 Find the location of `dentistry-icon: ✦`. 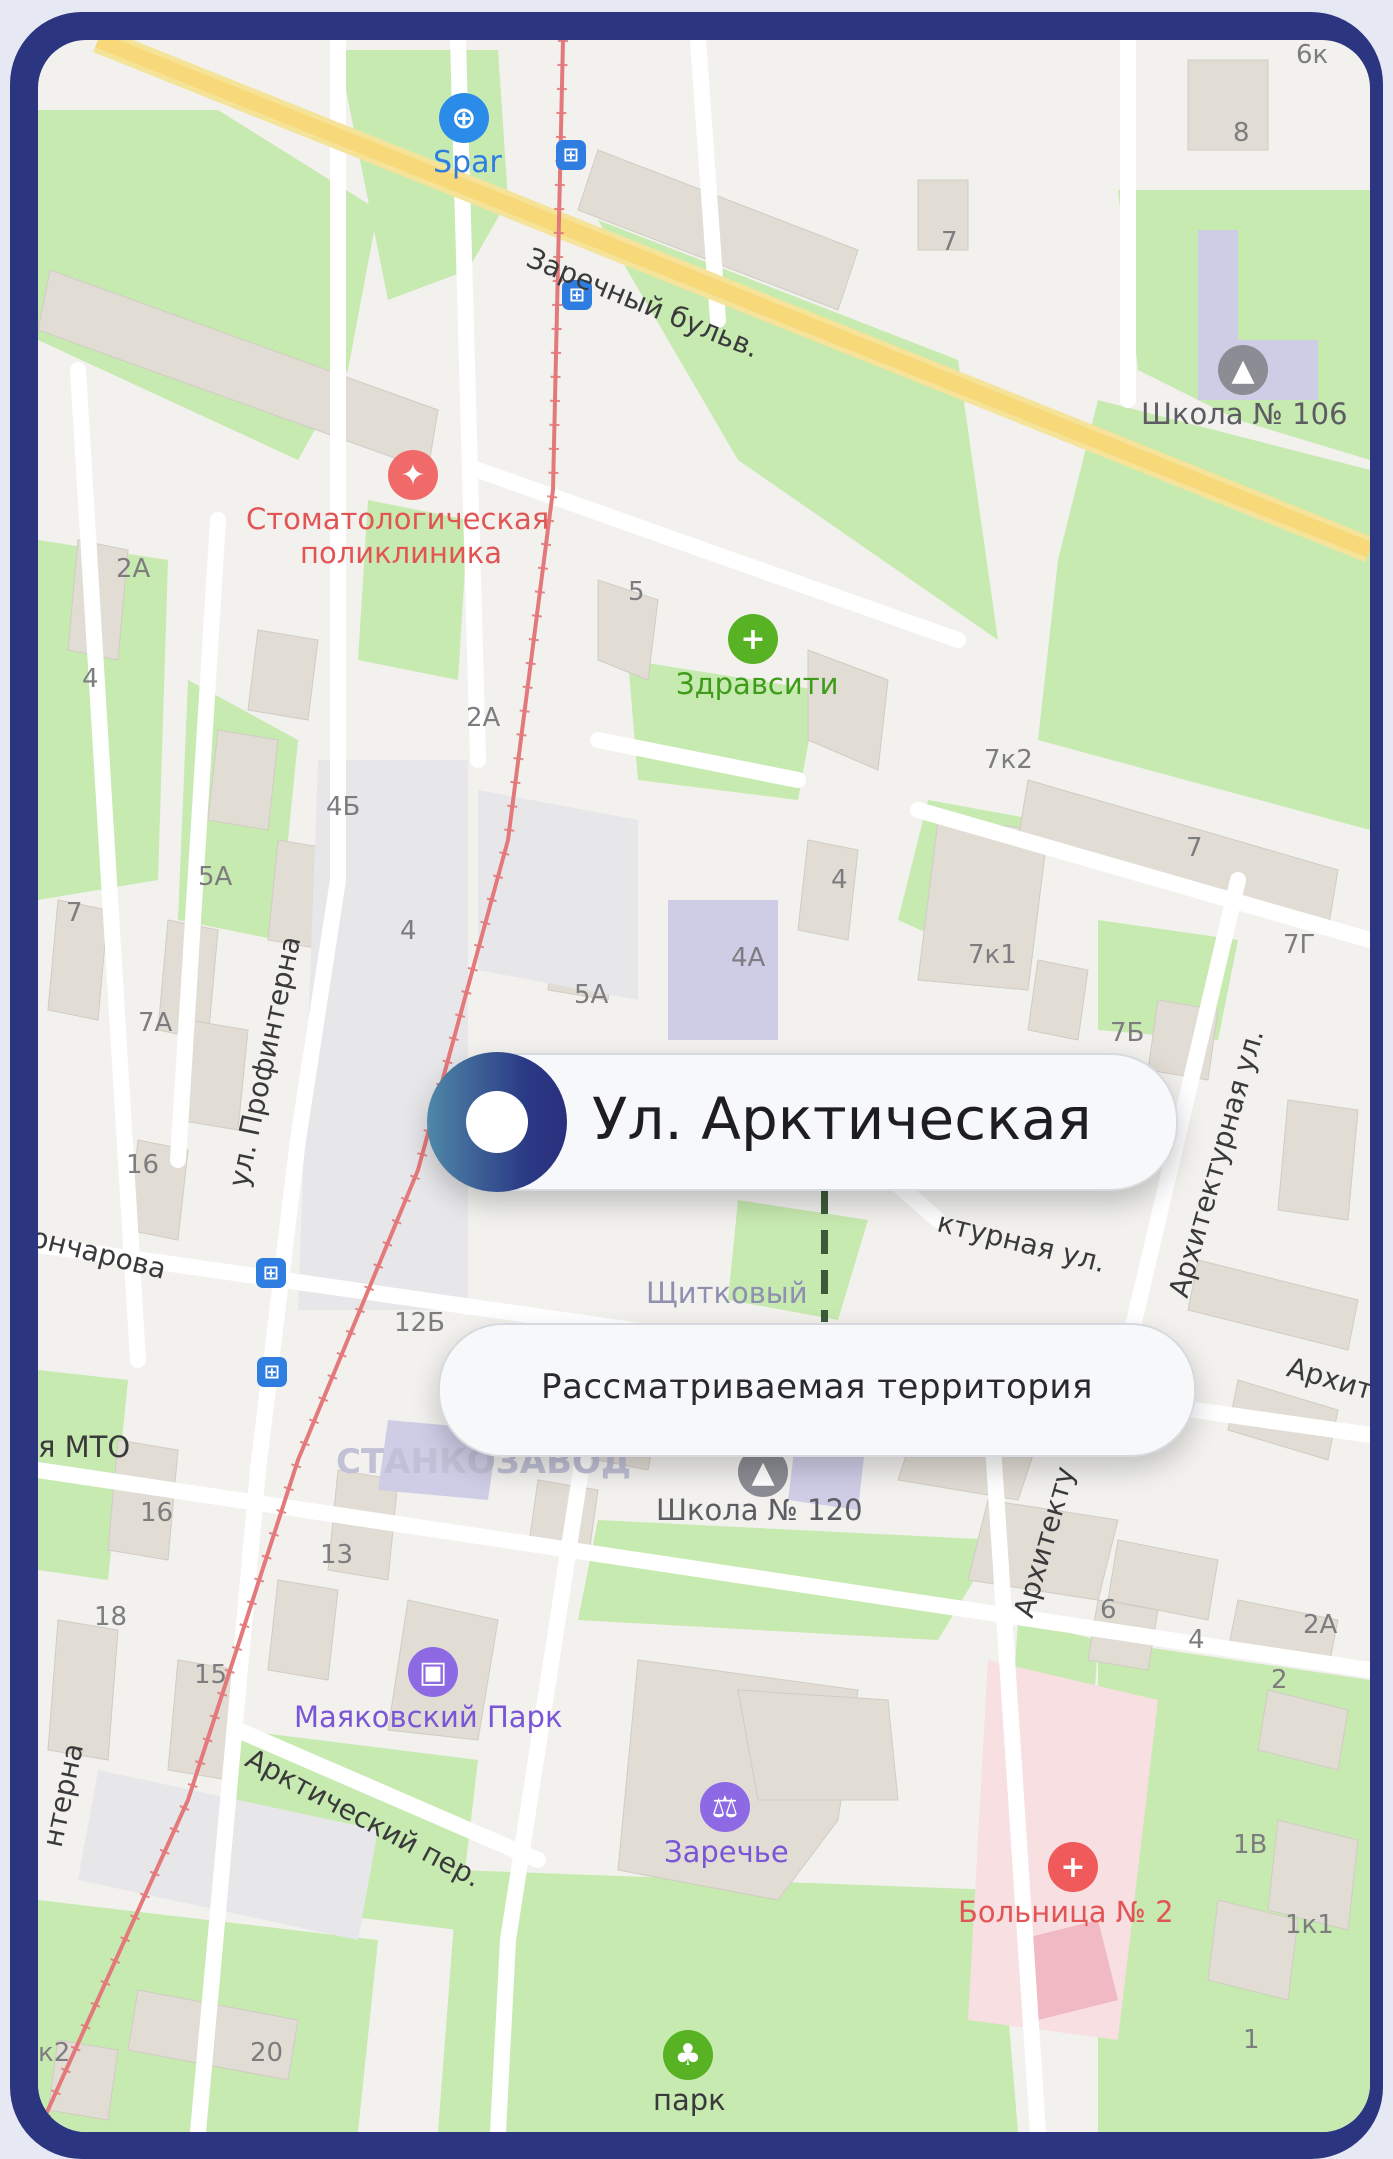

dentistry-icon: ✦ is located at coordinates (413, 475).